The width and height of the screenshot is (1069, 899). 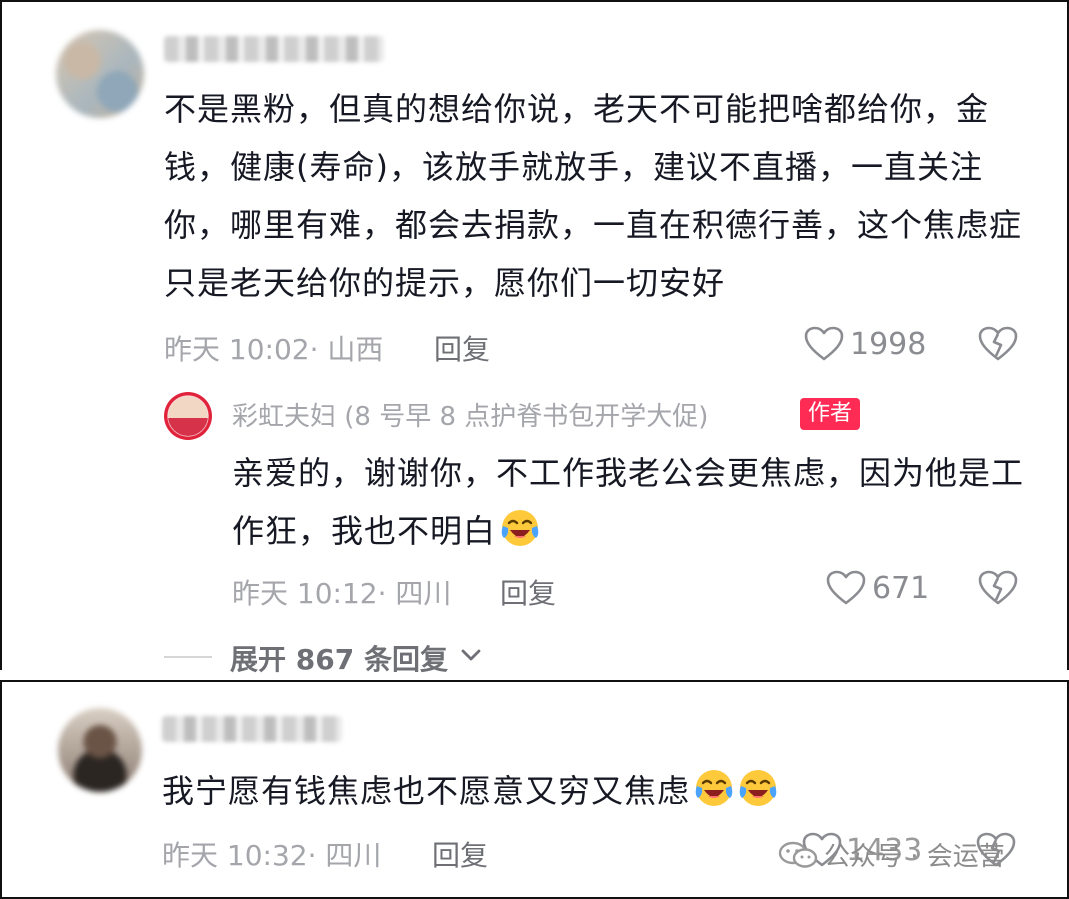 What do you see at coordinates (342, 593) in the screenshot?
I see `reply-timestamp-location: 昨天 10:12· 四川` at bounding box center [342, 593].